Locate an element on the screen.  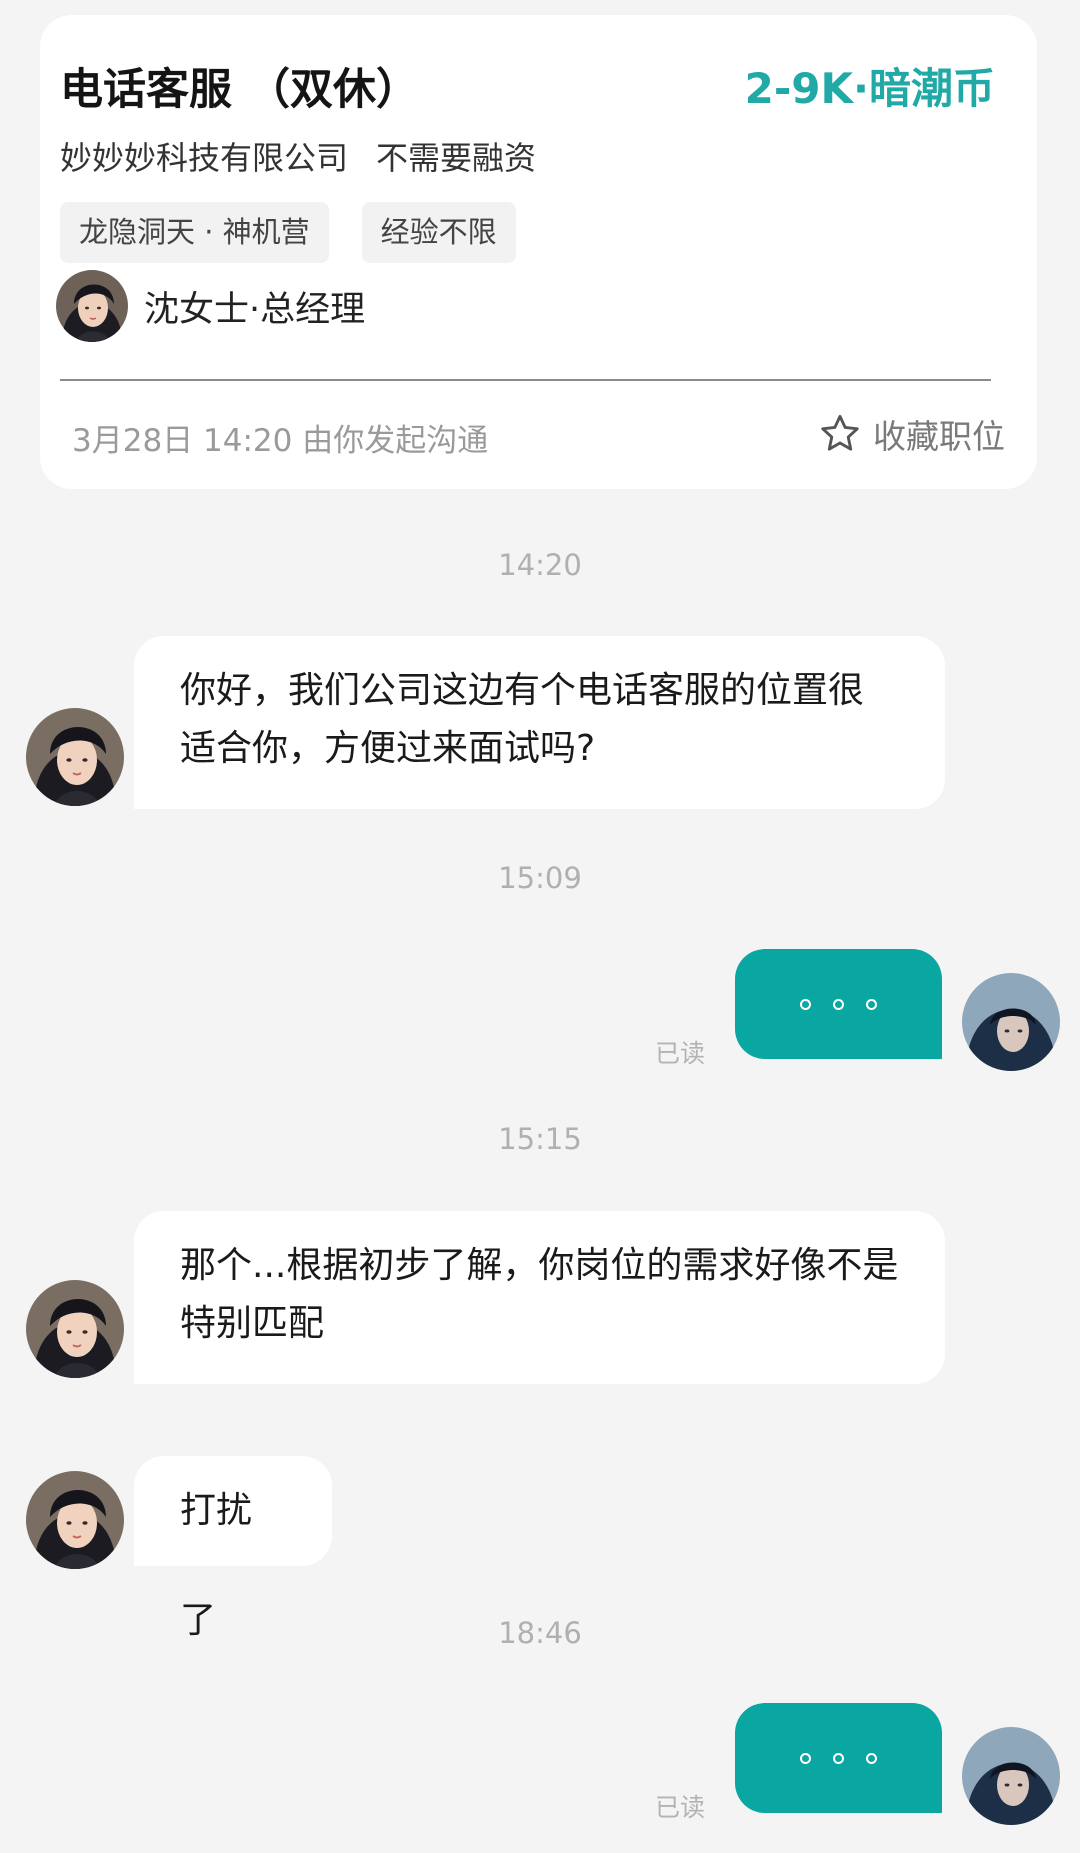
star-icon is located at coordinates (840, 432).